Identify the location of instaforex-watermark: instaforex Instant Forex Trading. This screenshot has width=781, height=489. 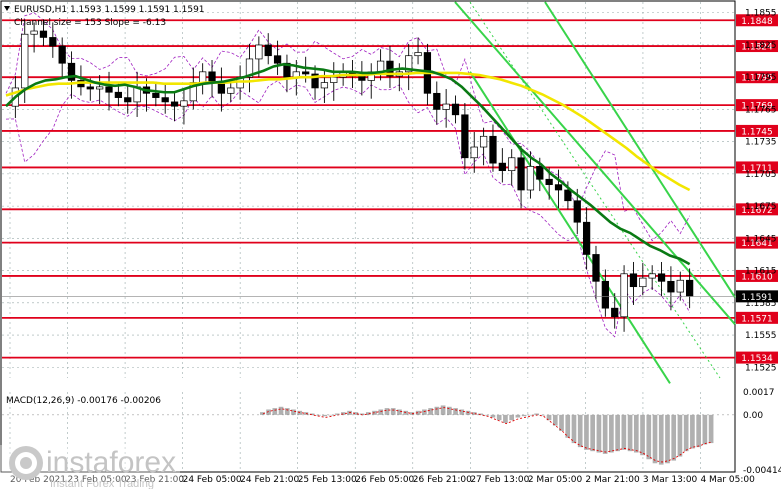
(90, 467).